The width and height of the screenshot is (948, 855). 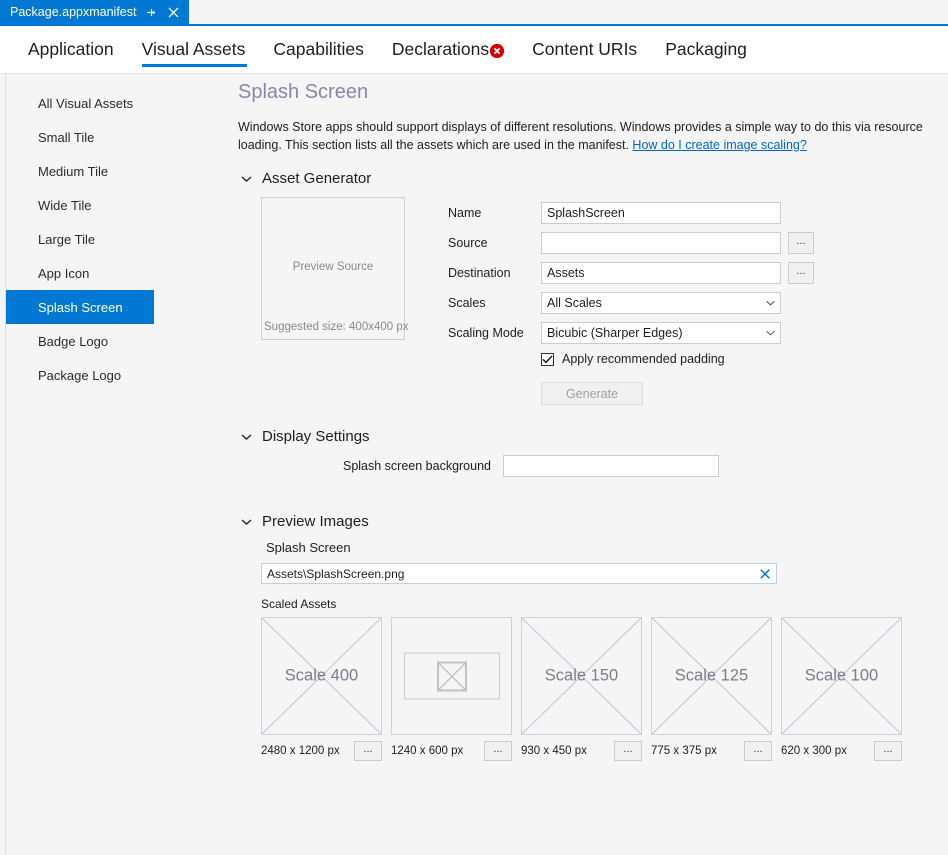 I want to click on sidebar-item-badge-logo: Badge Logo, so click(x=80, y=341).